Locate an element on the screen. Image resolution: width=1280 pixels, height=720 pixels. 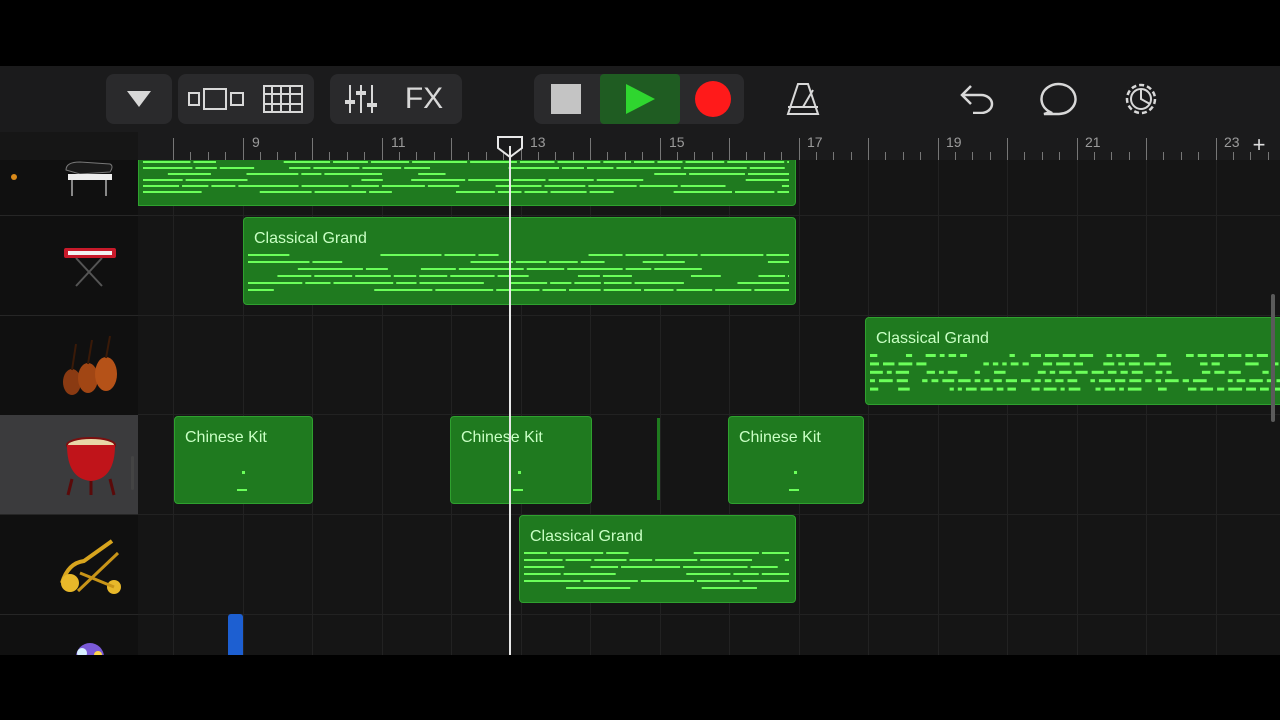
track-header-fx is located at coordinates (69, 635).